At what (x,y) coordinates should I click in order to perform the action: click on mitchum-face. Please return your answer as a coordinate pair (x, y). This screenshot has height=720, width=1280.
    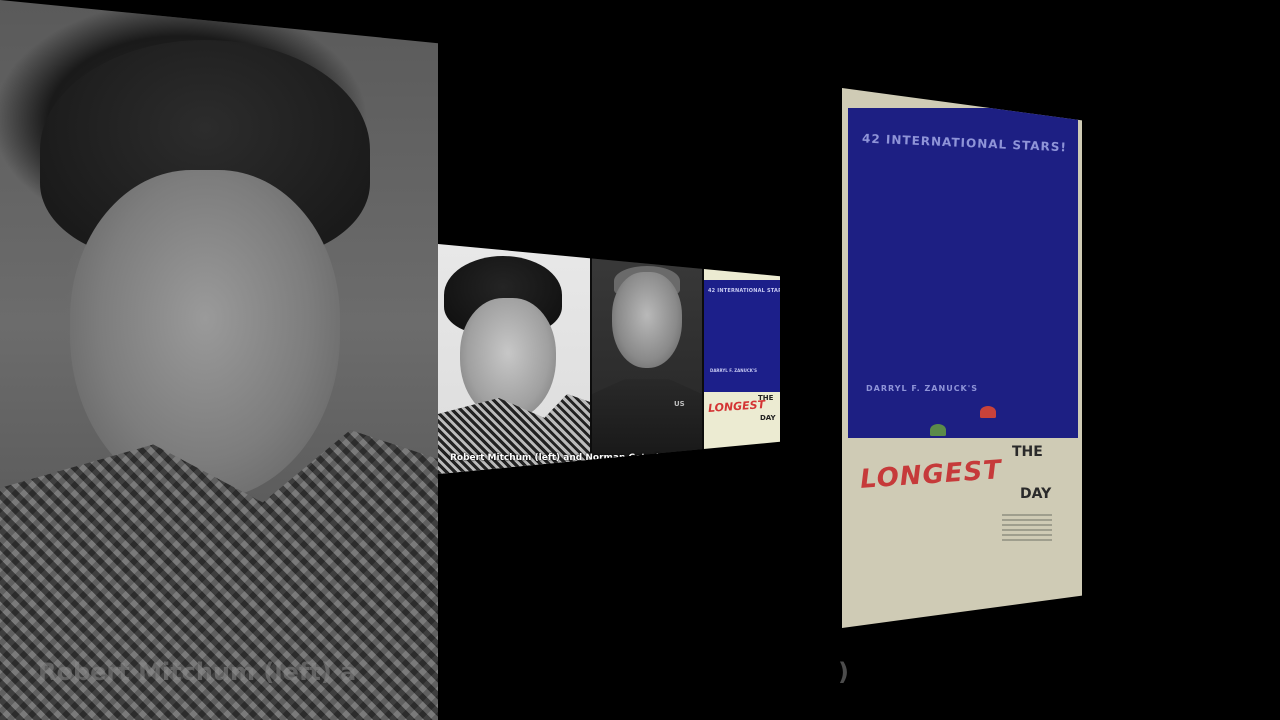
    Looking at the image, I should click on (508, 359).